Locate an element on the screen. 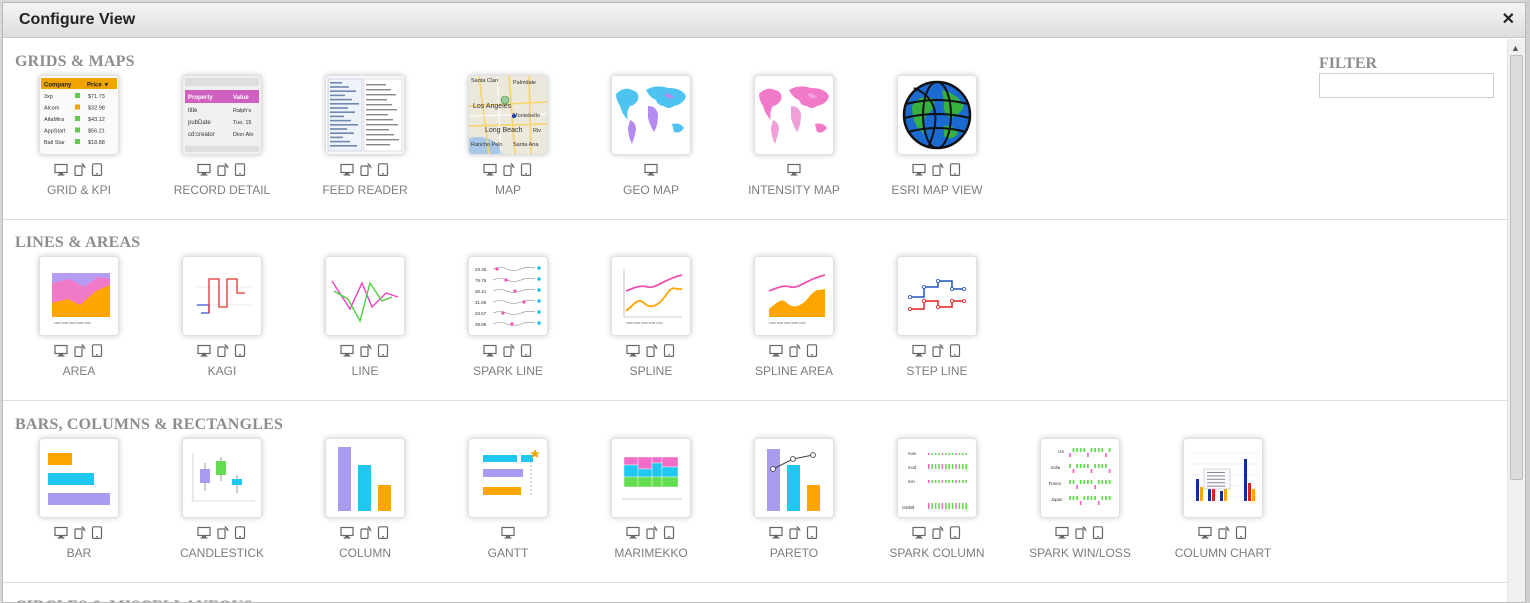 This screenshot has width=1530, height=603. view-tile-feed-reader: FEED READER is located at coordinates (365, 145).